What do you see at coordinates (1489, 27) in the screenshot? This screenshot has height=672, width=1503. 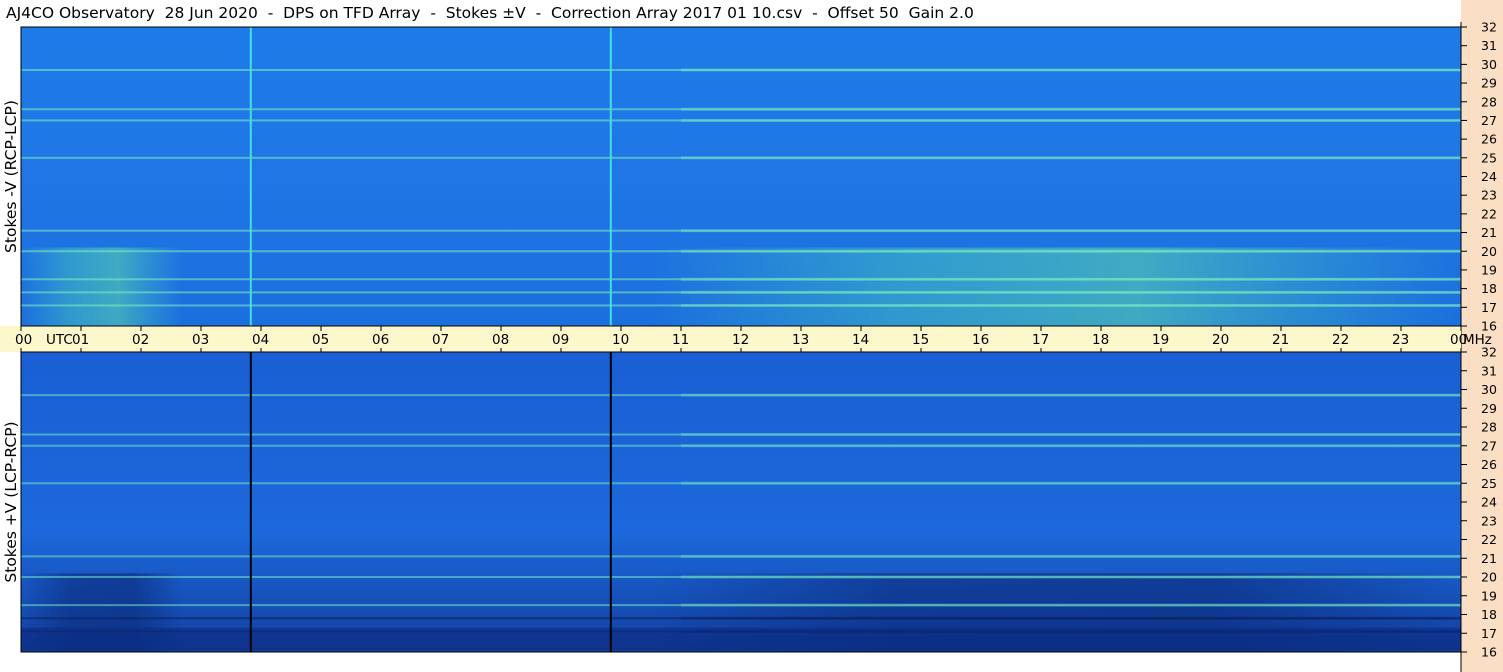 I see `frequency-tick-label: 32` at bounding box center [1489, 27].